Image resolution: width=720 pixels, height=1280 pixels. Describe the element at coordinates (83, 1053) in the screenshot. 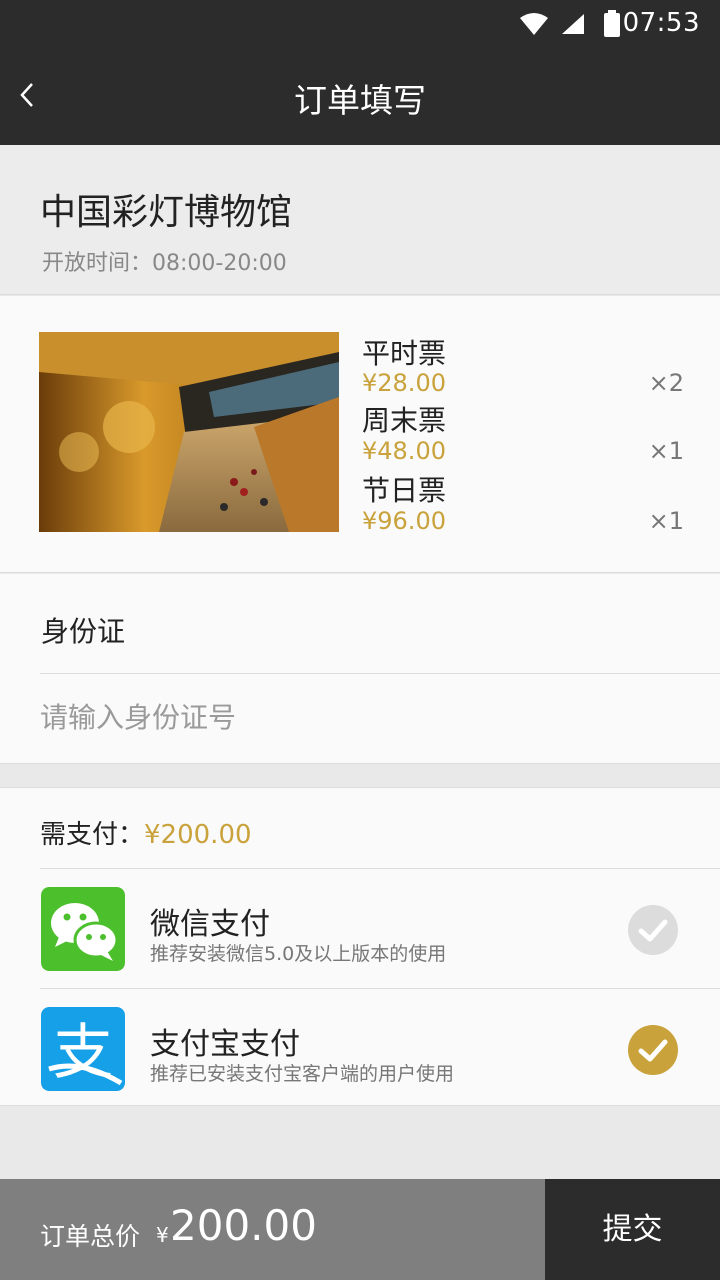

I see `svg-text: 支` at that location.